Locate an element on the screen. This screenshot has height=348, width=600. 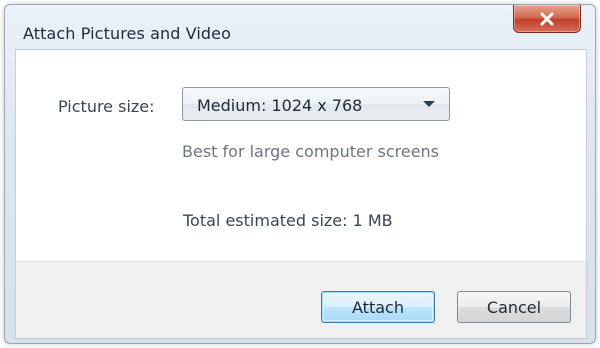
close-button is located at coordinates (547, 19).